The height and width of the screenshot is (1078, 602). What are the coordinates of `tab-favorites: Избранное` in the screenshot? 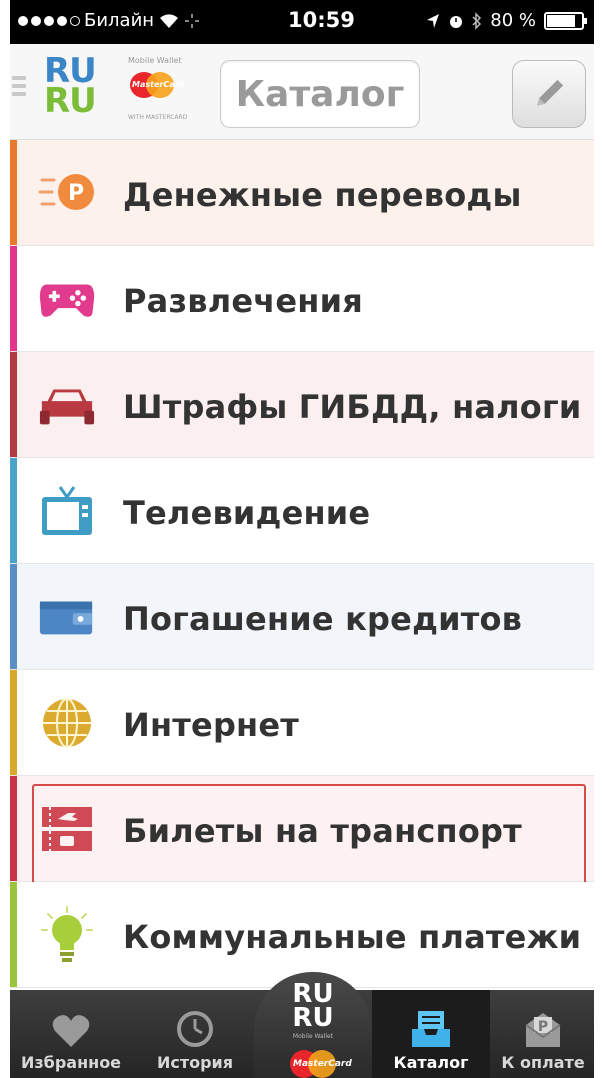 It's located at (71, 1034).